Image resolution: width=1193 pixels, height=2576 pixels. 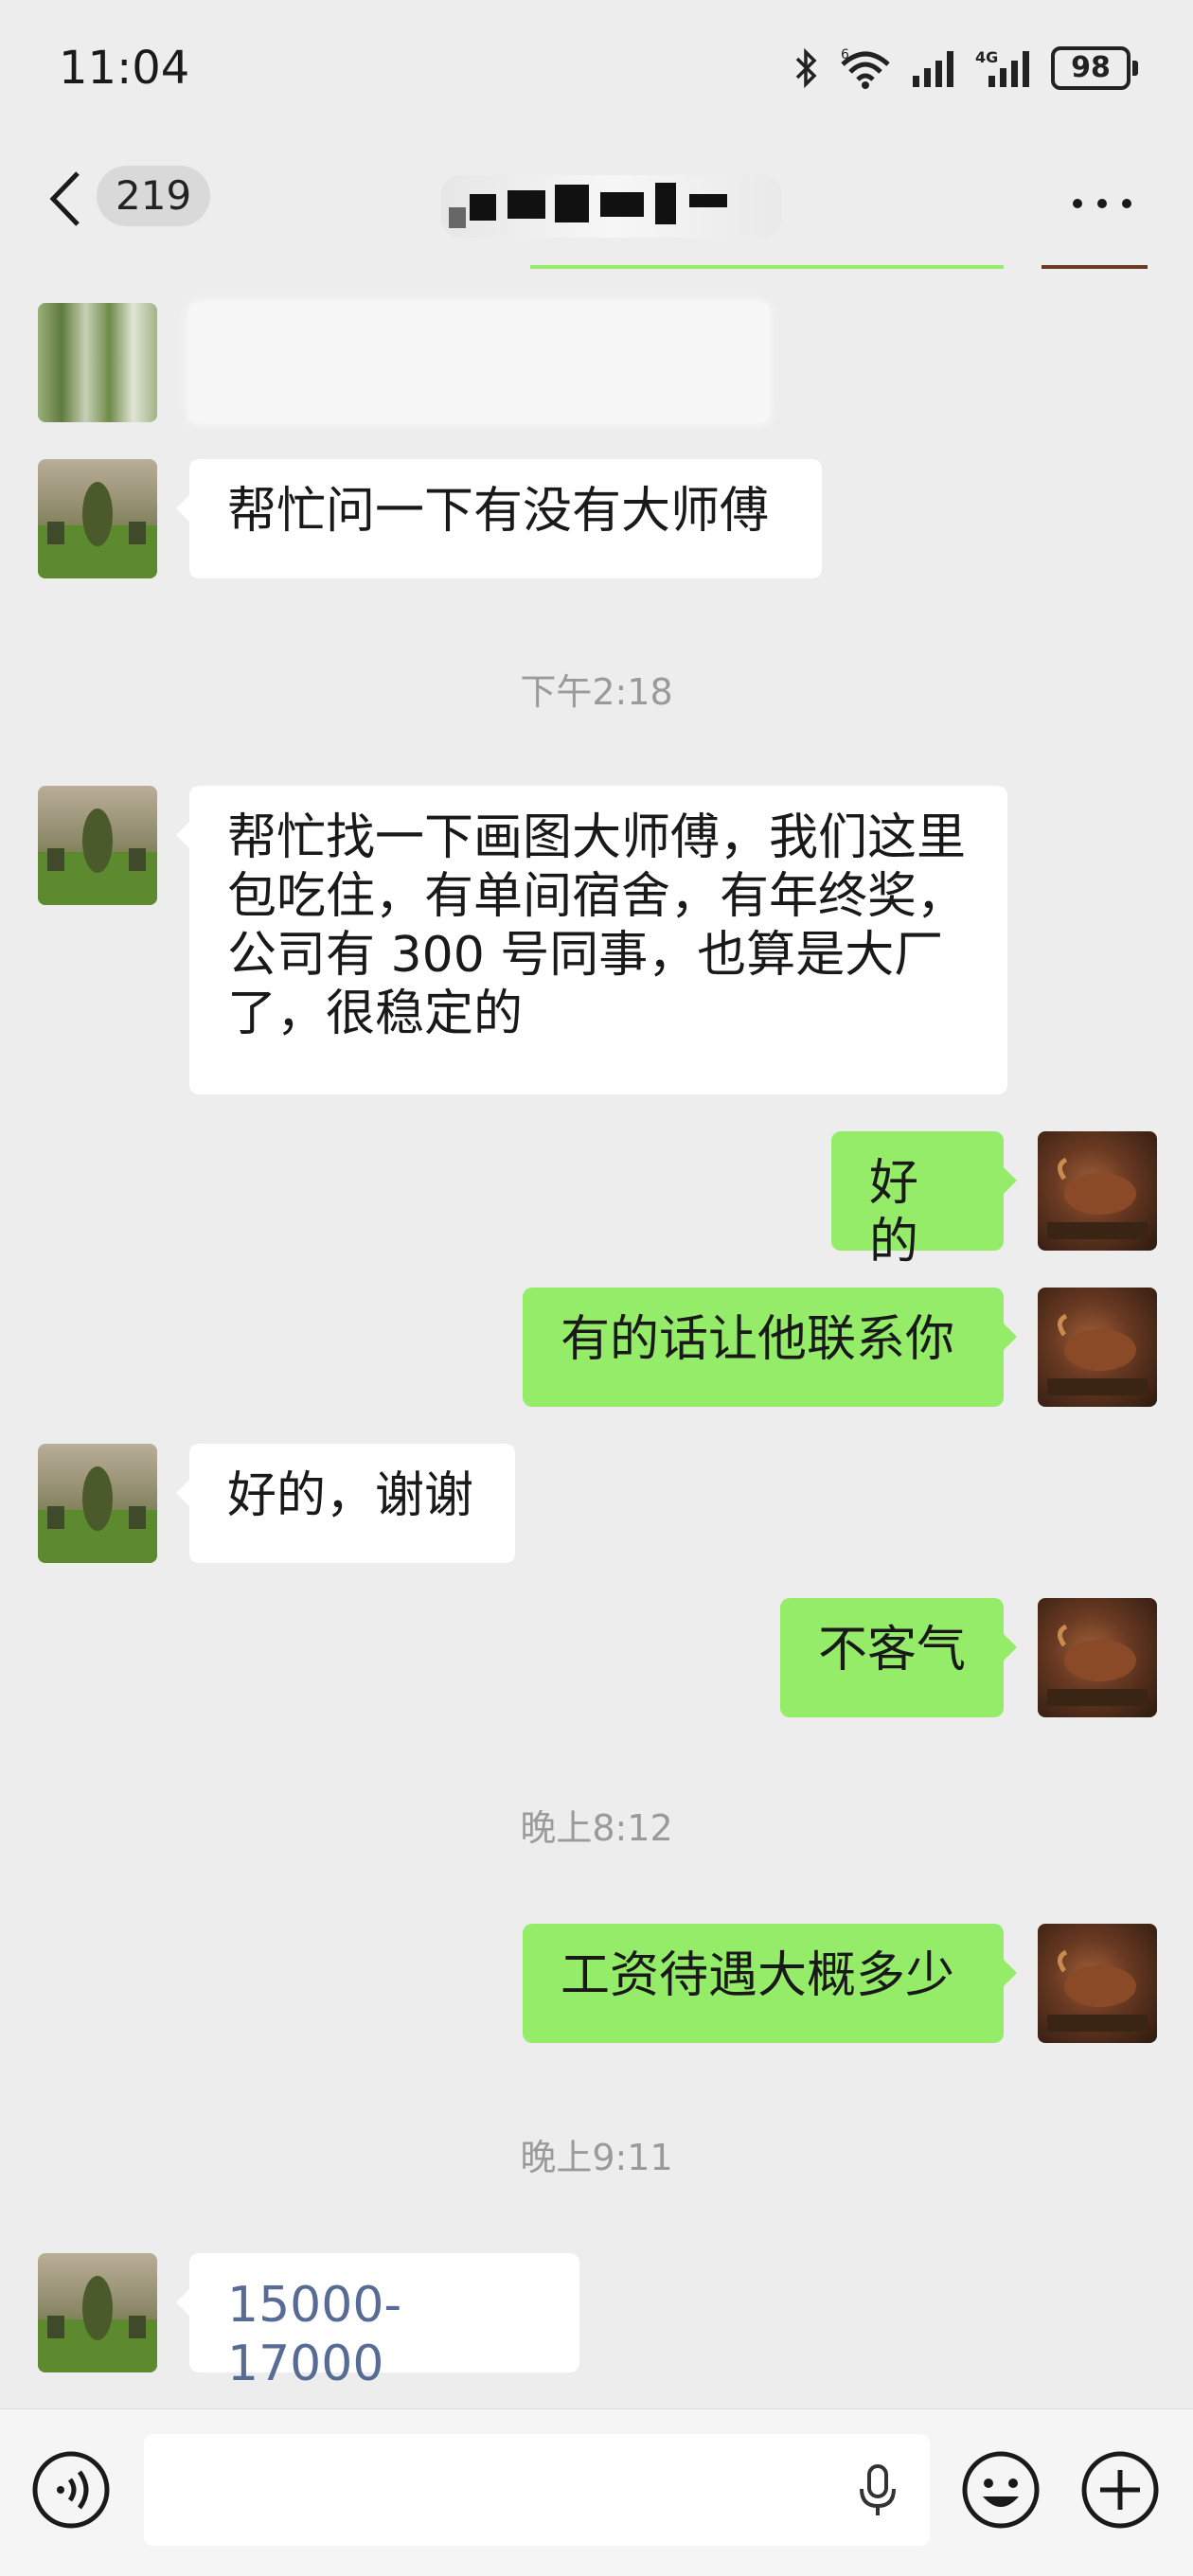 What do you see at coordinates (877, 2490) in the screenshot?
I see `microphone-icon` at bounding box center [877, 2490].